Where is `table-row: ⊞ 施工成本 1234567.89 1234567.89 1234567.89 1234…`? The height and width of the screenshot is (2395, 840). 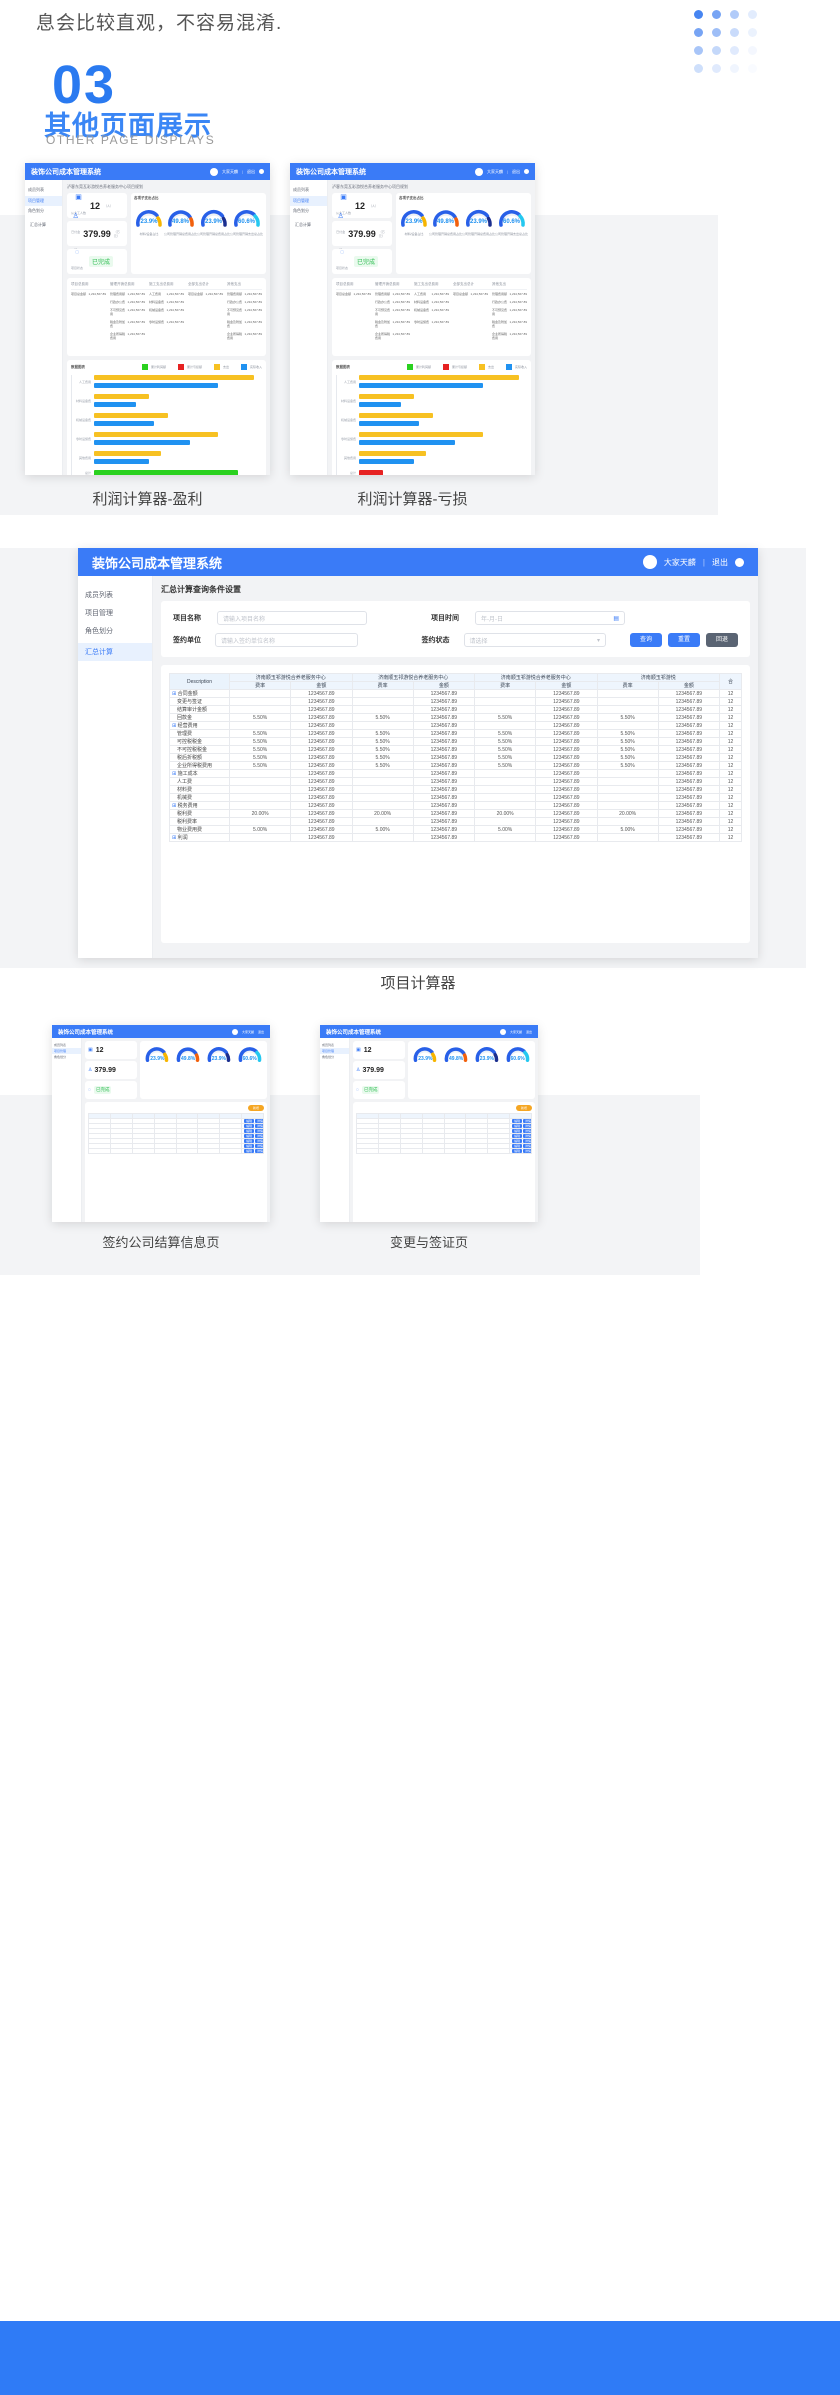 table-row: ⊞ 施工成本 1234567.89 1234567.89 1234567.89 1234… is located at coordinates (455, 773).